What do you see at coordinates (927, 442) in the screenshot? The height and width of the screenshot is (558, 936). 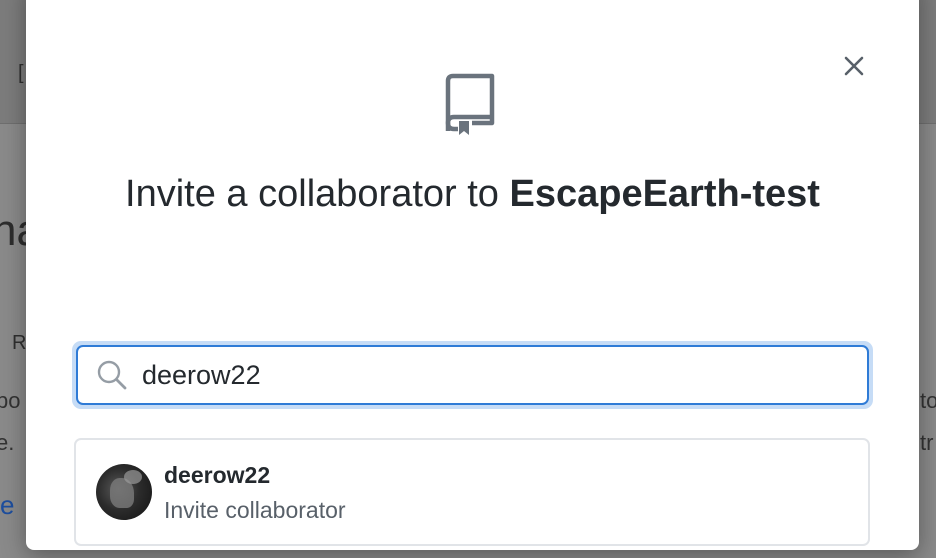 I see `background-text: tr` at bounding box center [927, 442].